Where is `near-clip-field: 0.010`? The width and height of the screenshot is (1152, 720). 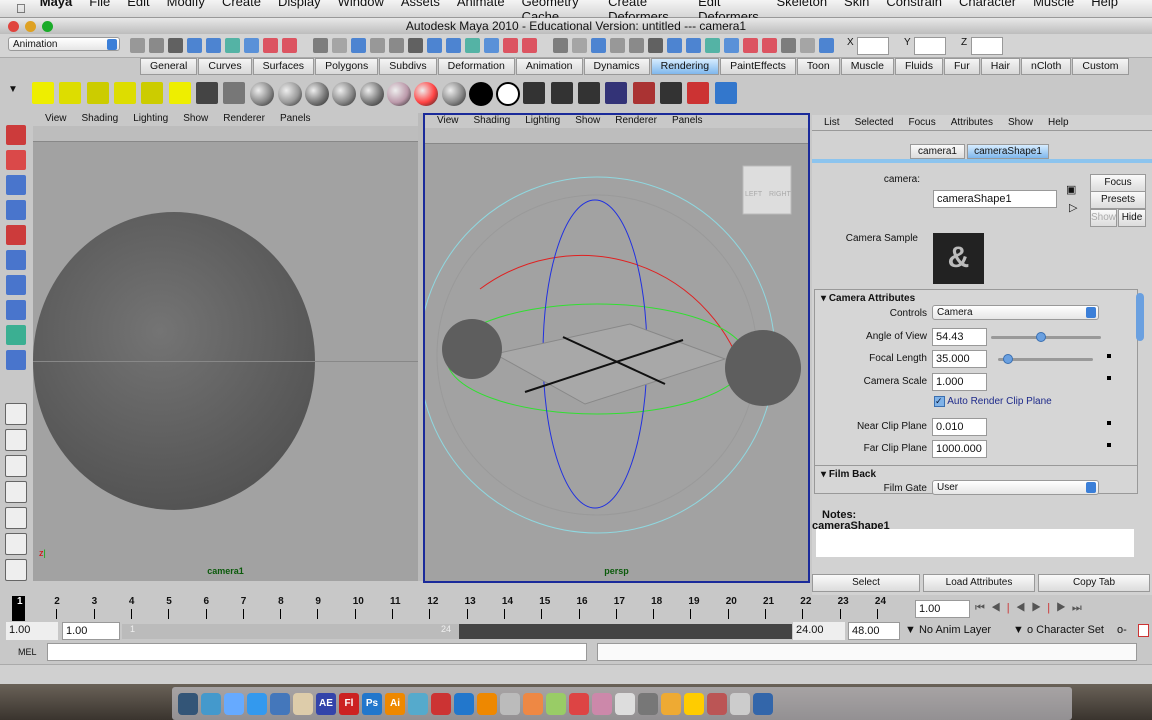
near-clip-field: 0.010 is located at coordinates (959, 427).